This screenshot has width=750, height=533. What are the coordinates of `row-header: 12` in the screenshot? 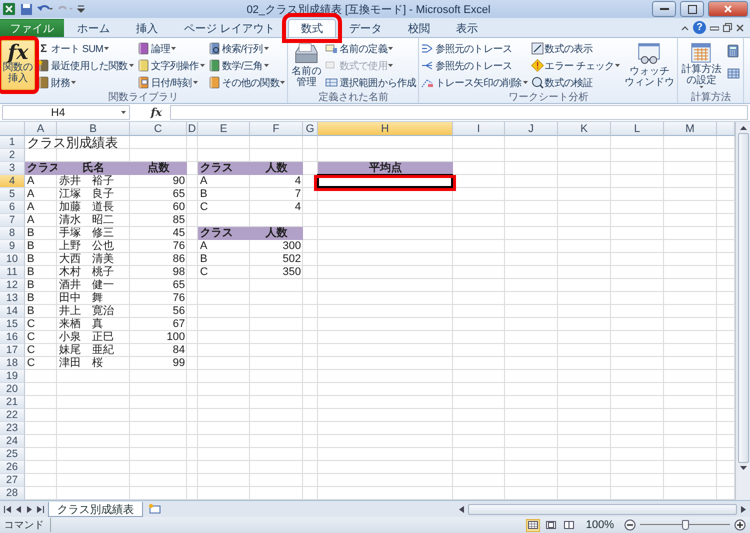 It's located at (12, 285).